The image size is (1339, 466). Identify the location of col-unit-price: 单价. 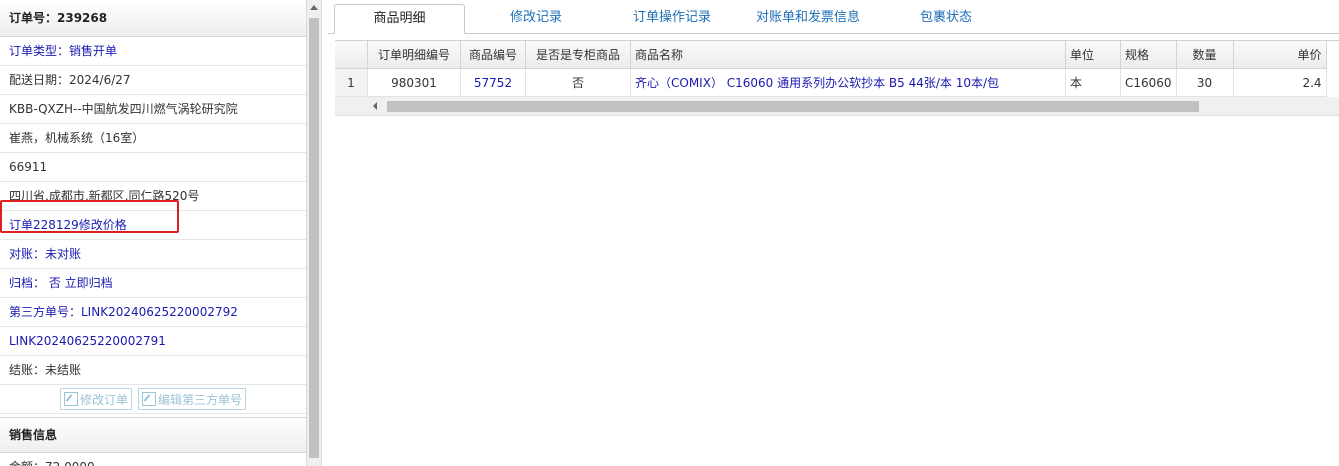
(1280, 55).